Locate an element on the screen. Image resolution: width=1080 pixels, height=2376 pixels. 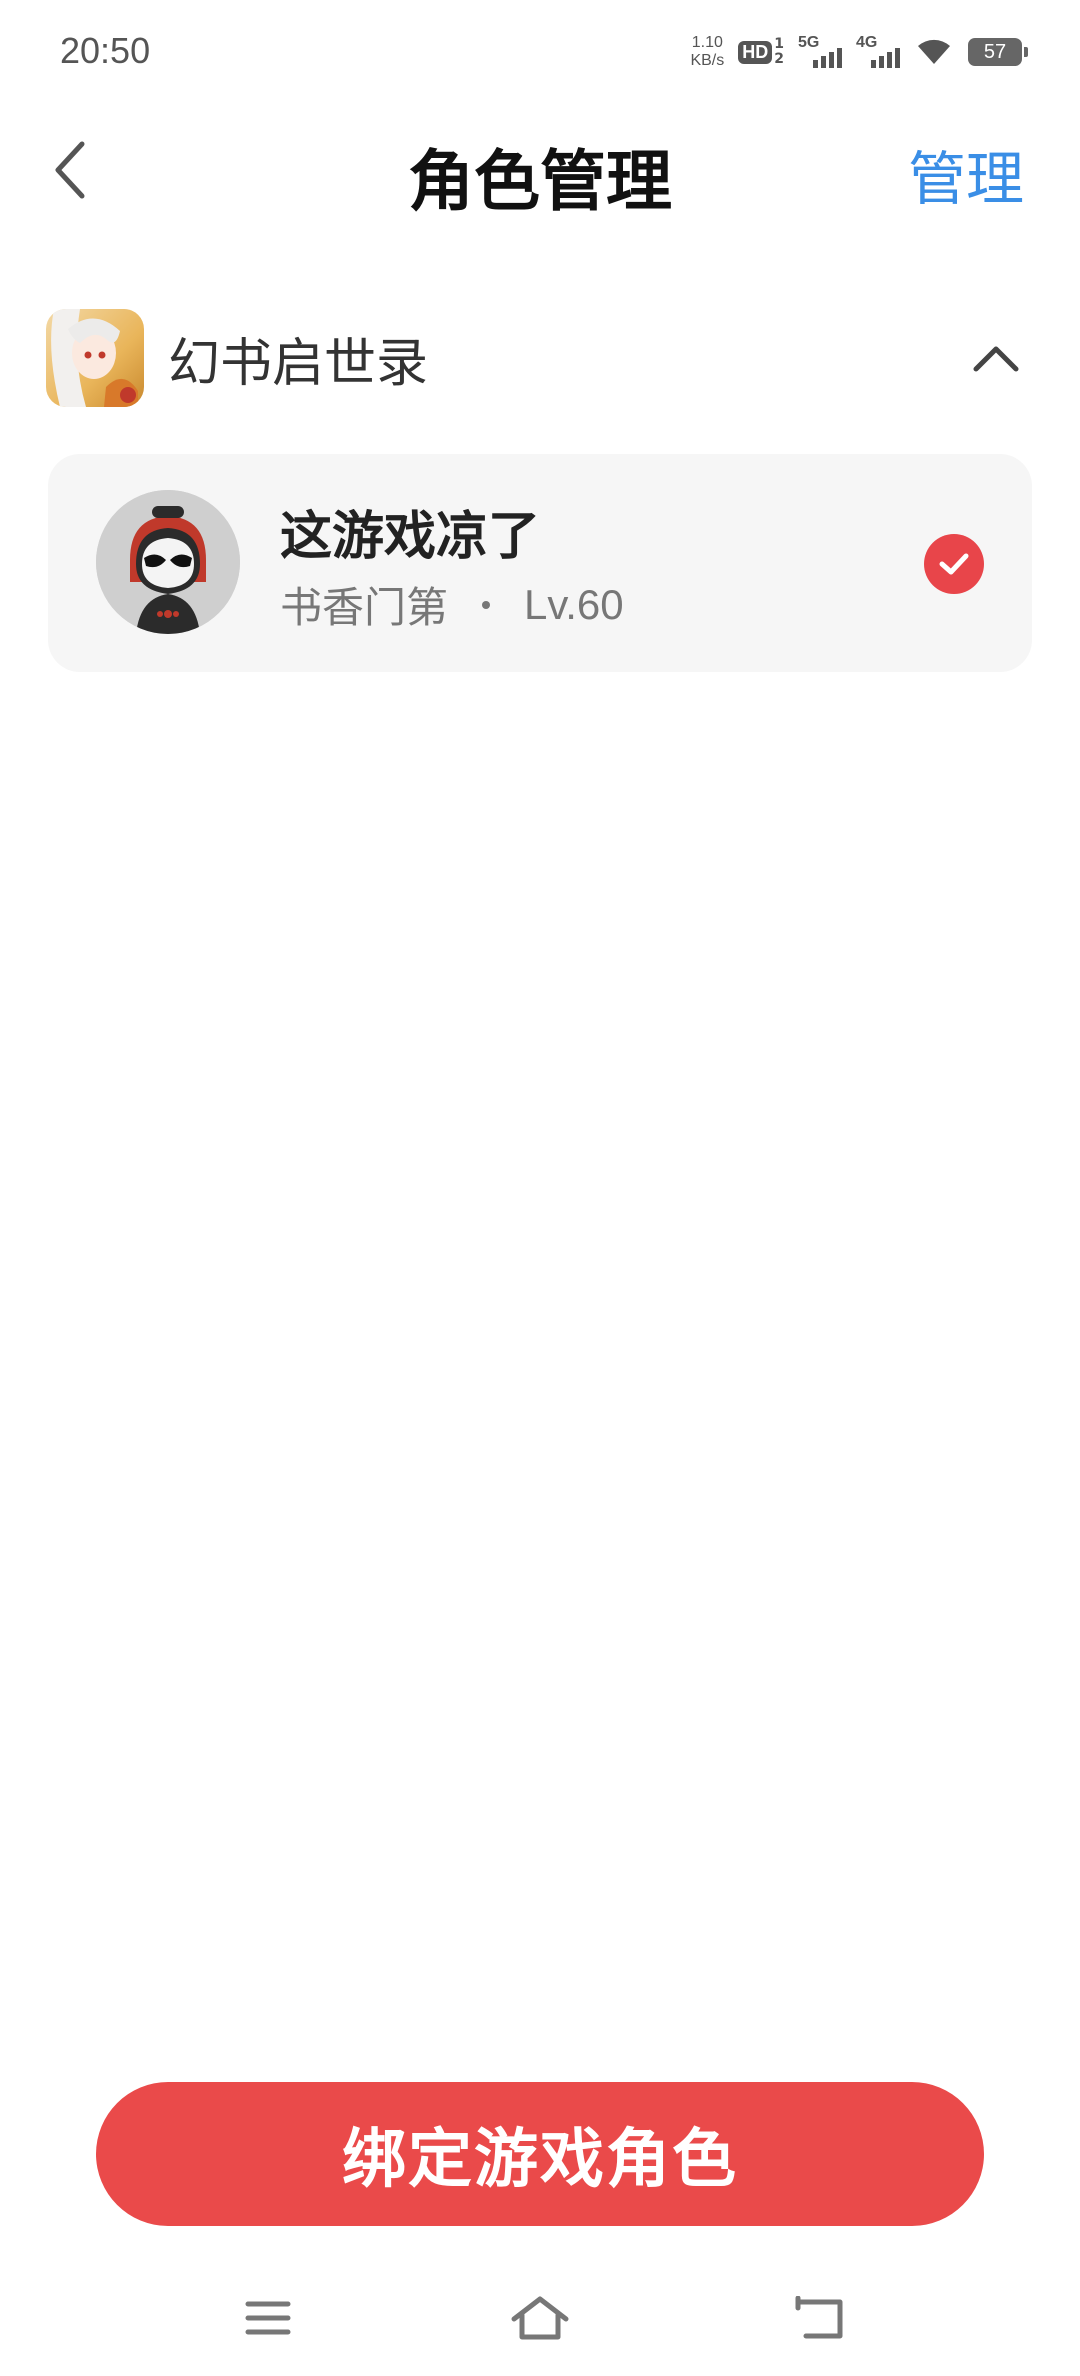
menu-icon is located at coordinates (268, 2318).